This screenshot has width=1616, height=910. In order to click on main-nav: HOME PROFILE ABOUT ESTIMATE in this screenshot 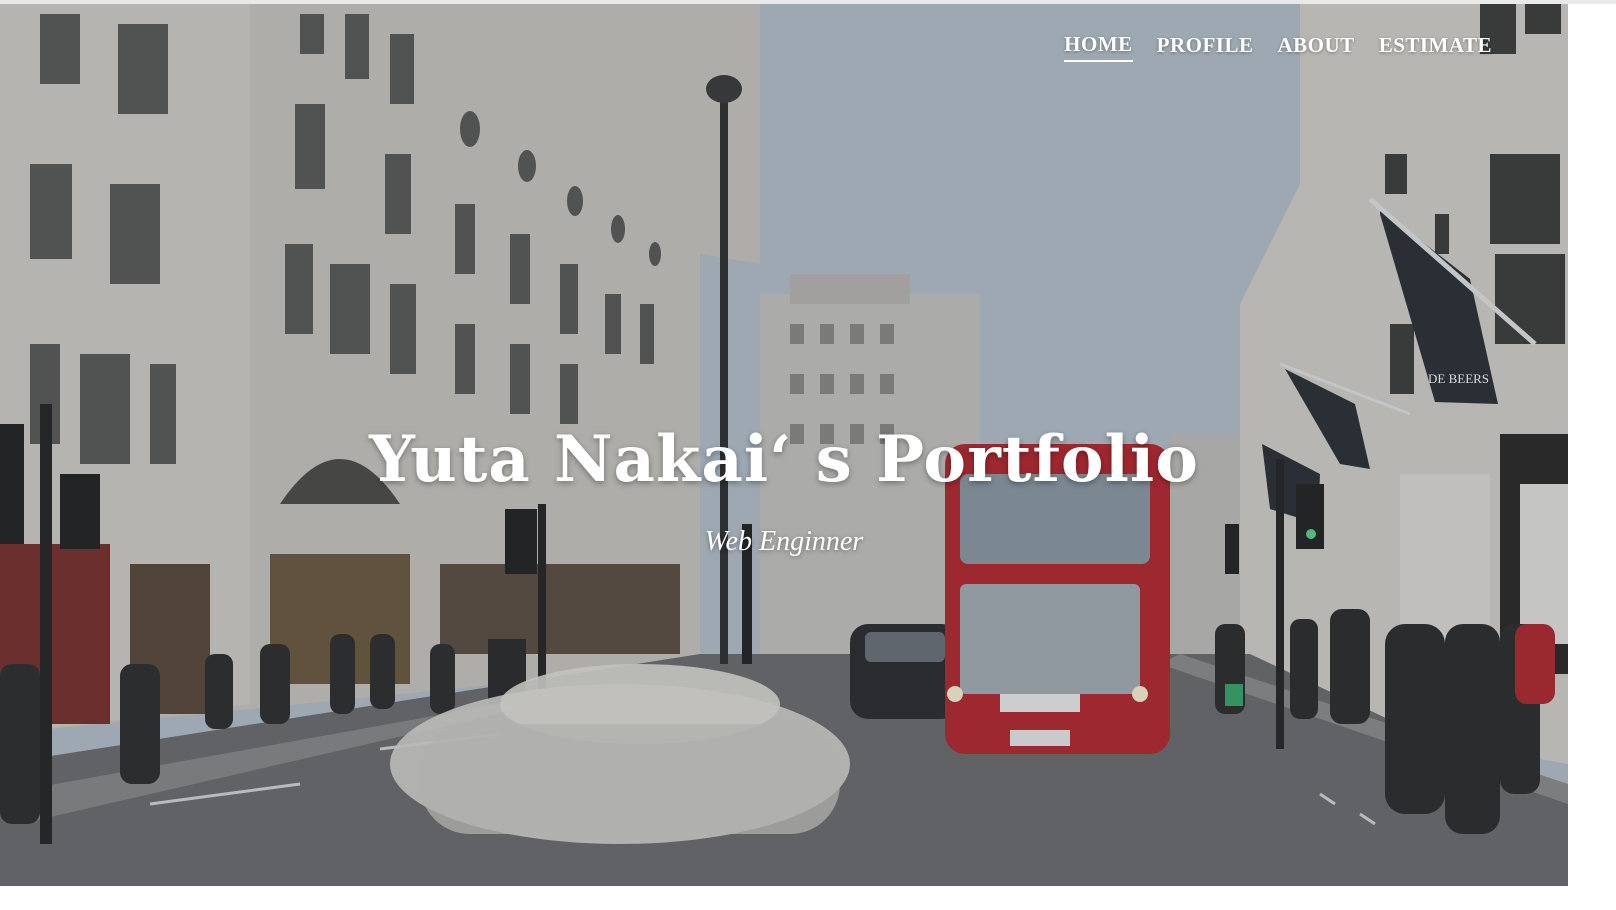, I will do `click(1278, 47)`.